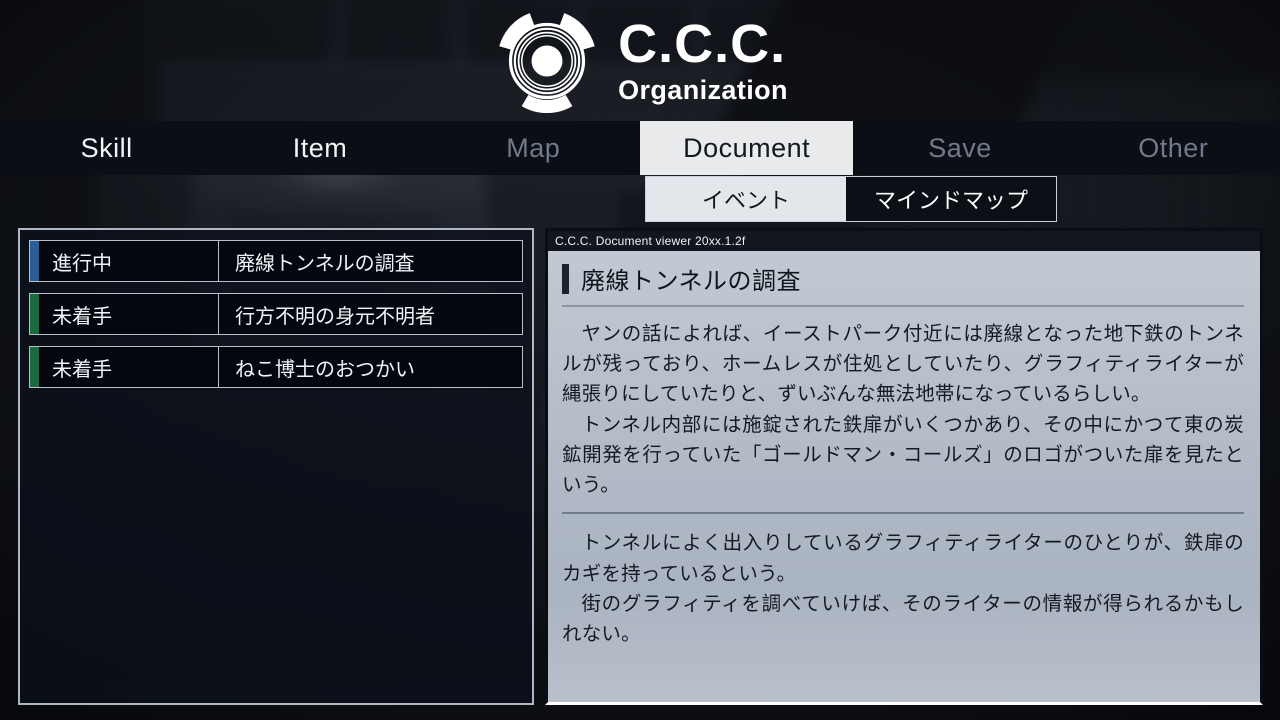  Describe the element at coordinates (959, 148) in the screenshot. I see `nav-item-save: Save` at that location.